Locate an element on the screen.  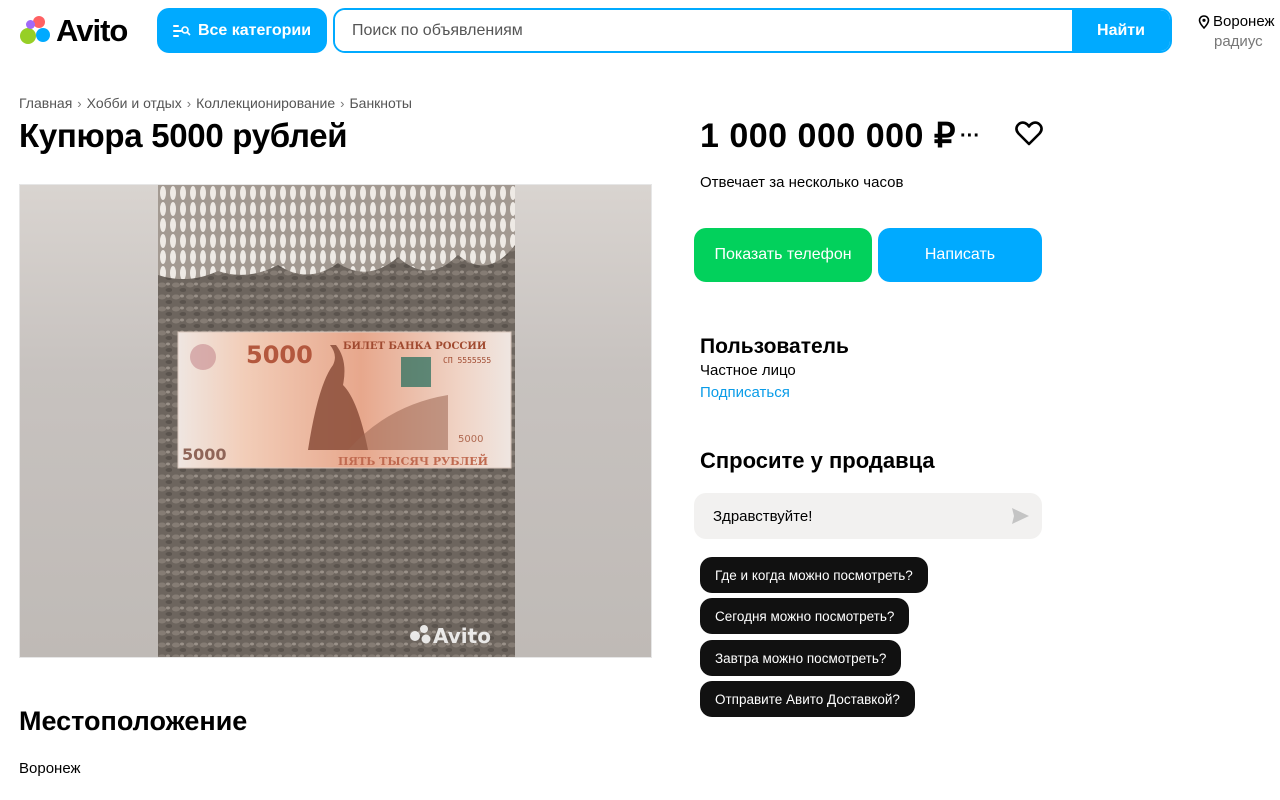
price-row: 1 000 000 000 ₽ ··· is located at coordinates (840, 136).